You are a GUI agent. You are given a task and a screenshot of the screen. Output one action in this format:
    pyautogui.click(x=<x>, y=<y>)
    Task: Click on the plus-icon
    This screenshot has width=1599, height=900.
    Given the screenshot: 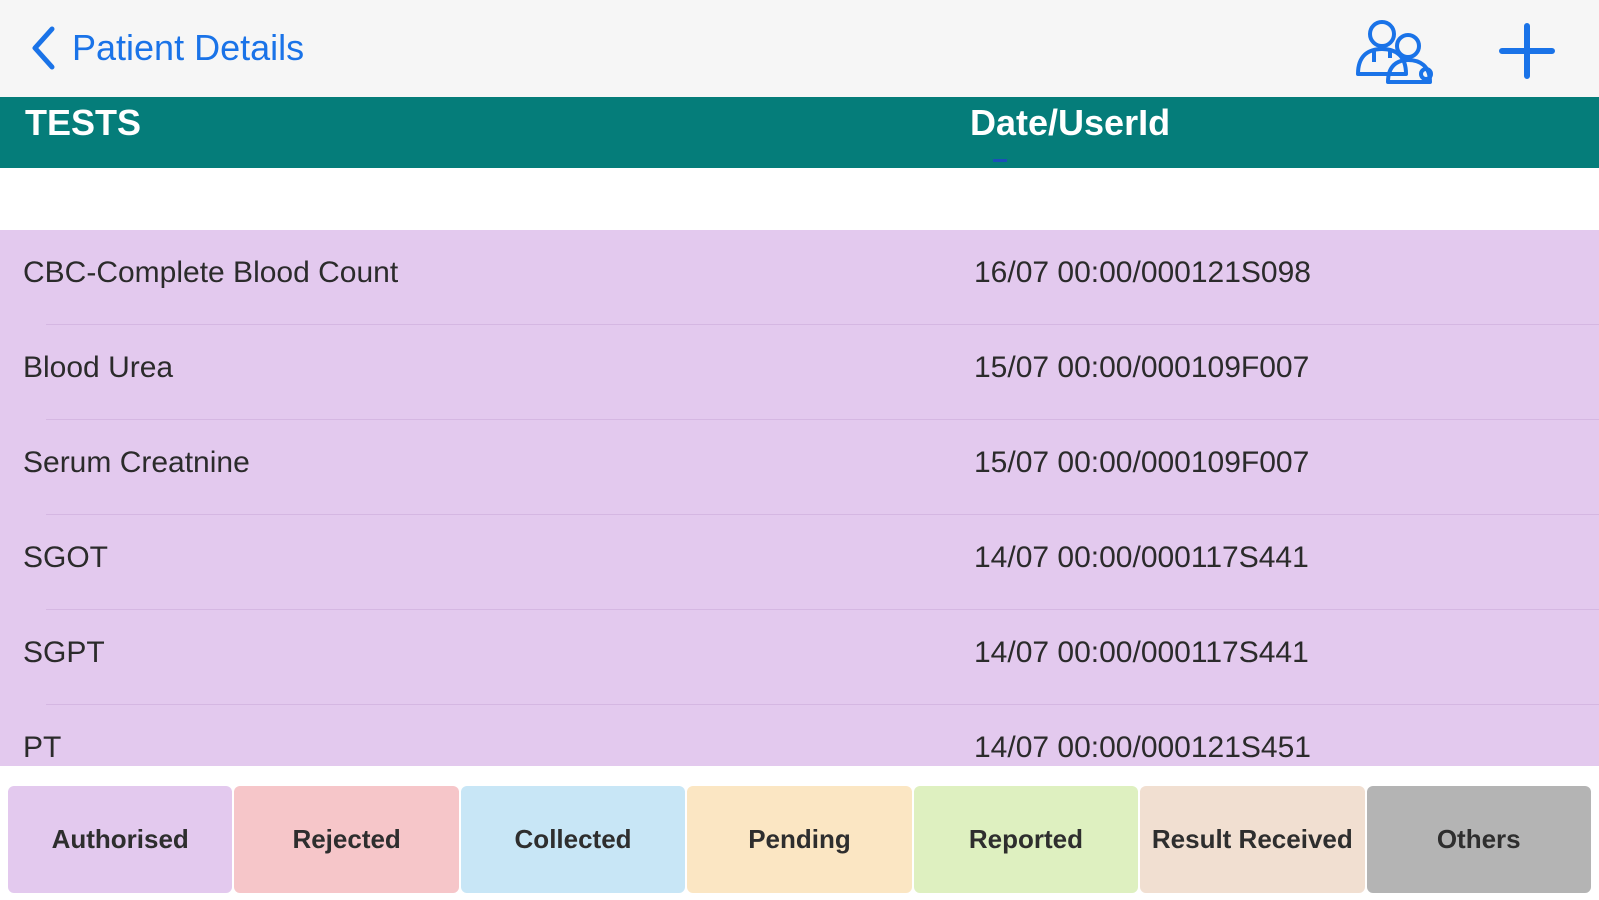 What is the action you would take?
    pyautogui.click(x=1527, y=51)
    